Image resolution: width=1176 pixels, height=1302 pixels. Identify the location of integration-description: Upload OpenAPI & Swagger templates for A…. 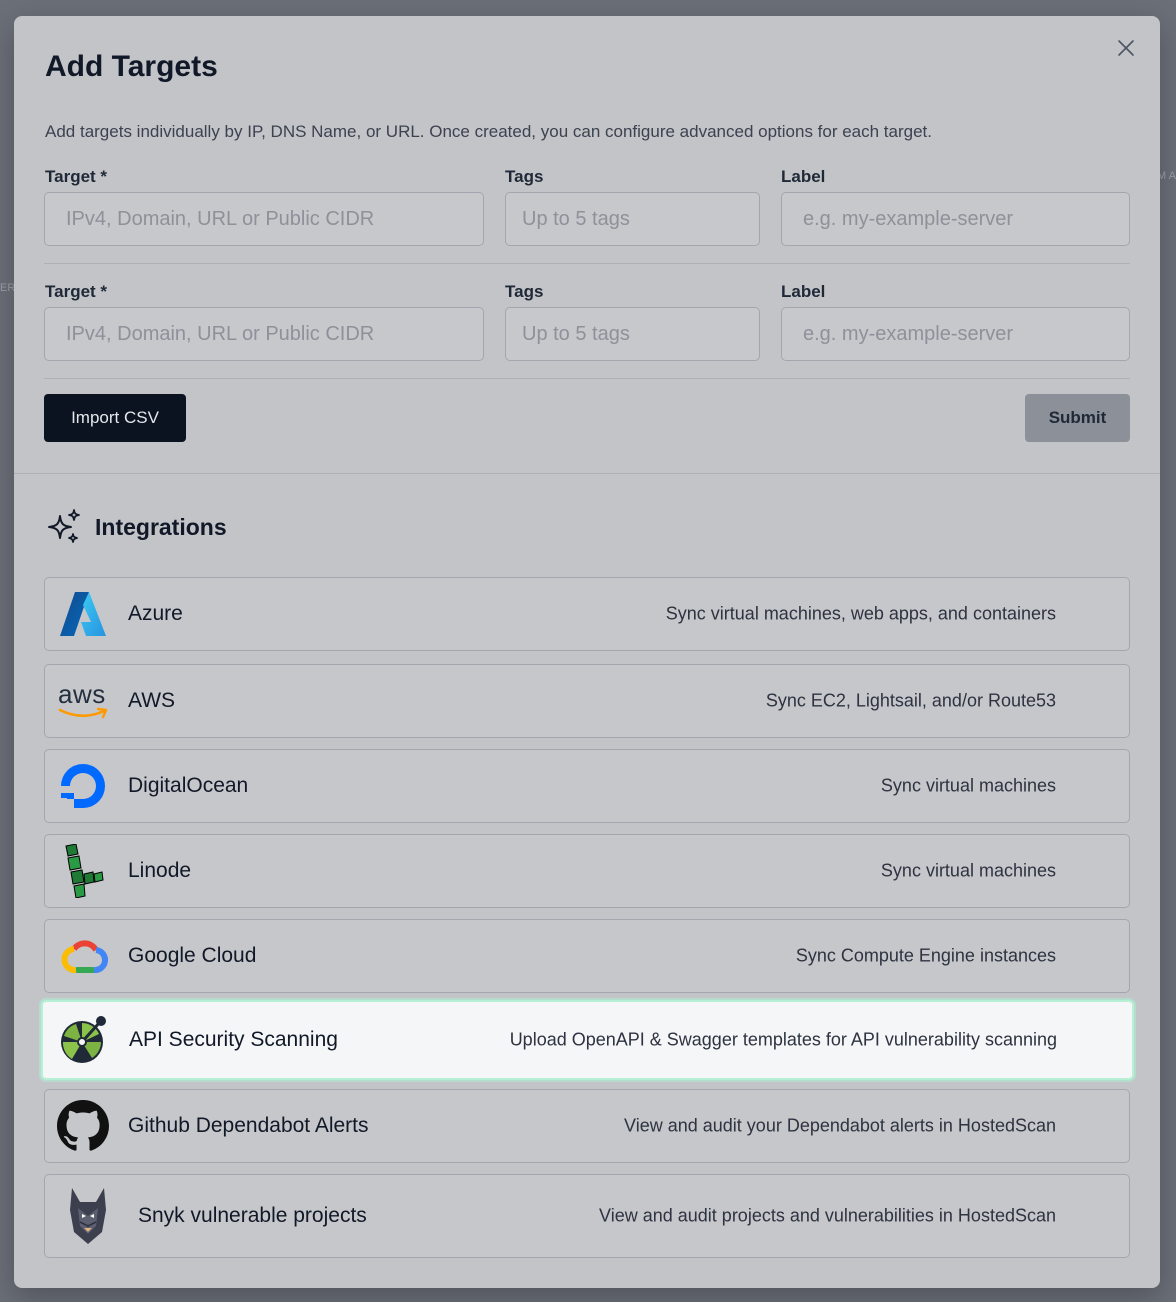
(783, 1039).